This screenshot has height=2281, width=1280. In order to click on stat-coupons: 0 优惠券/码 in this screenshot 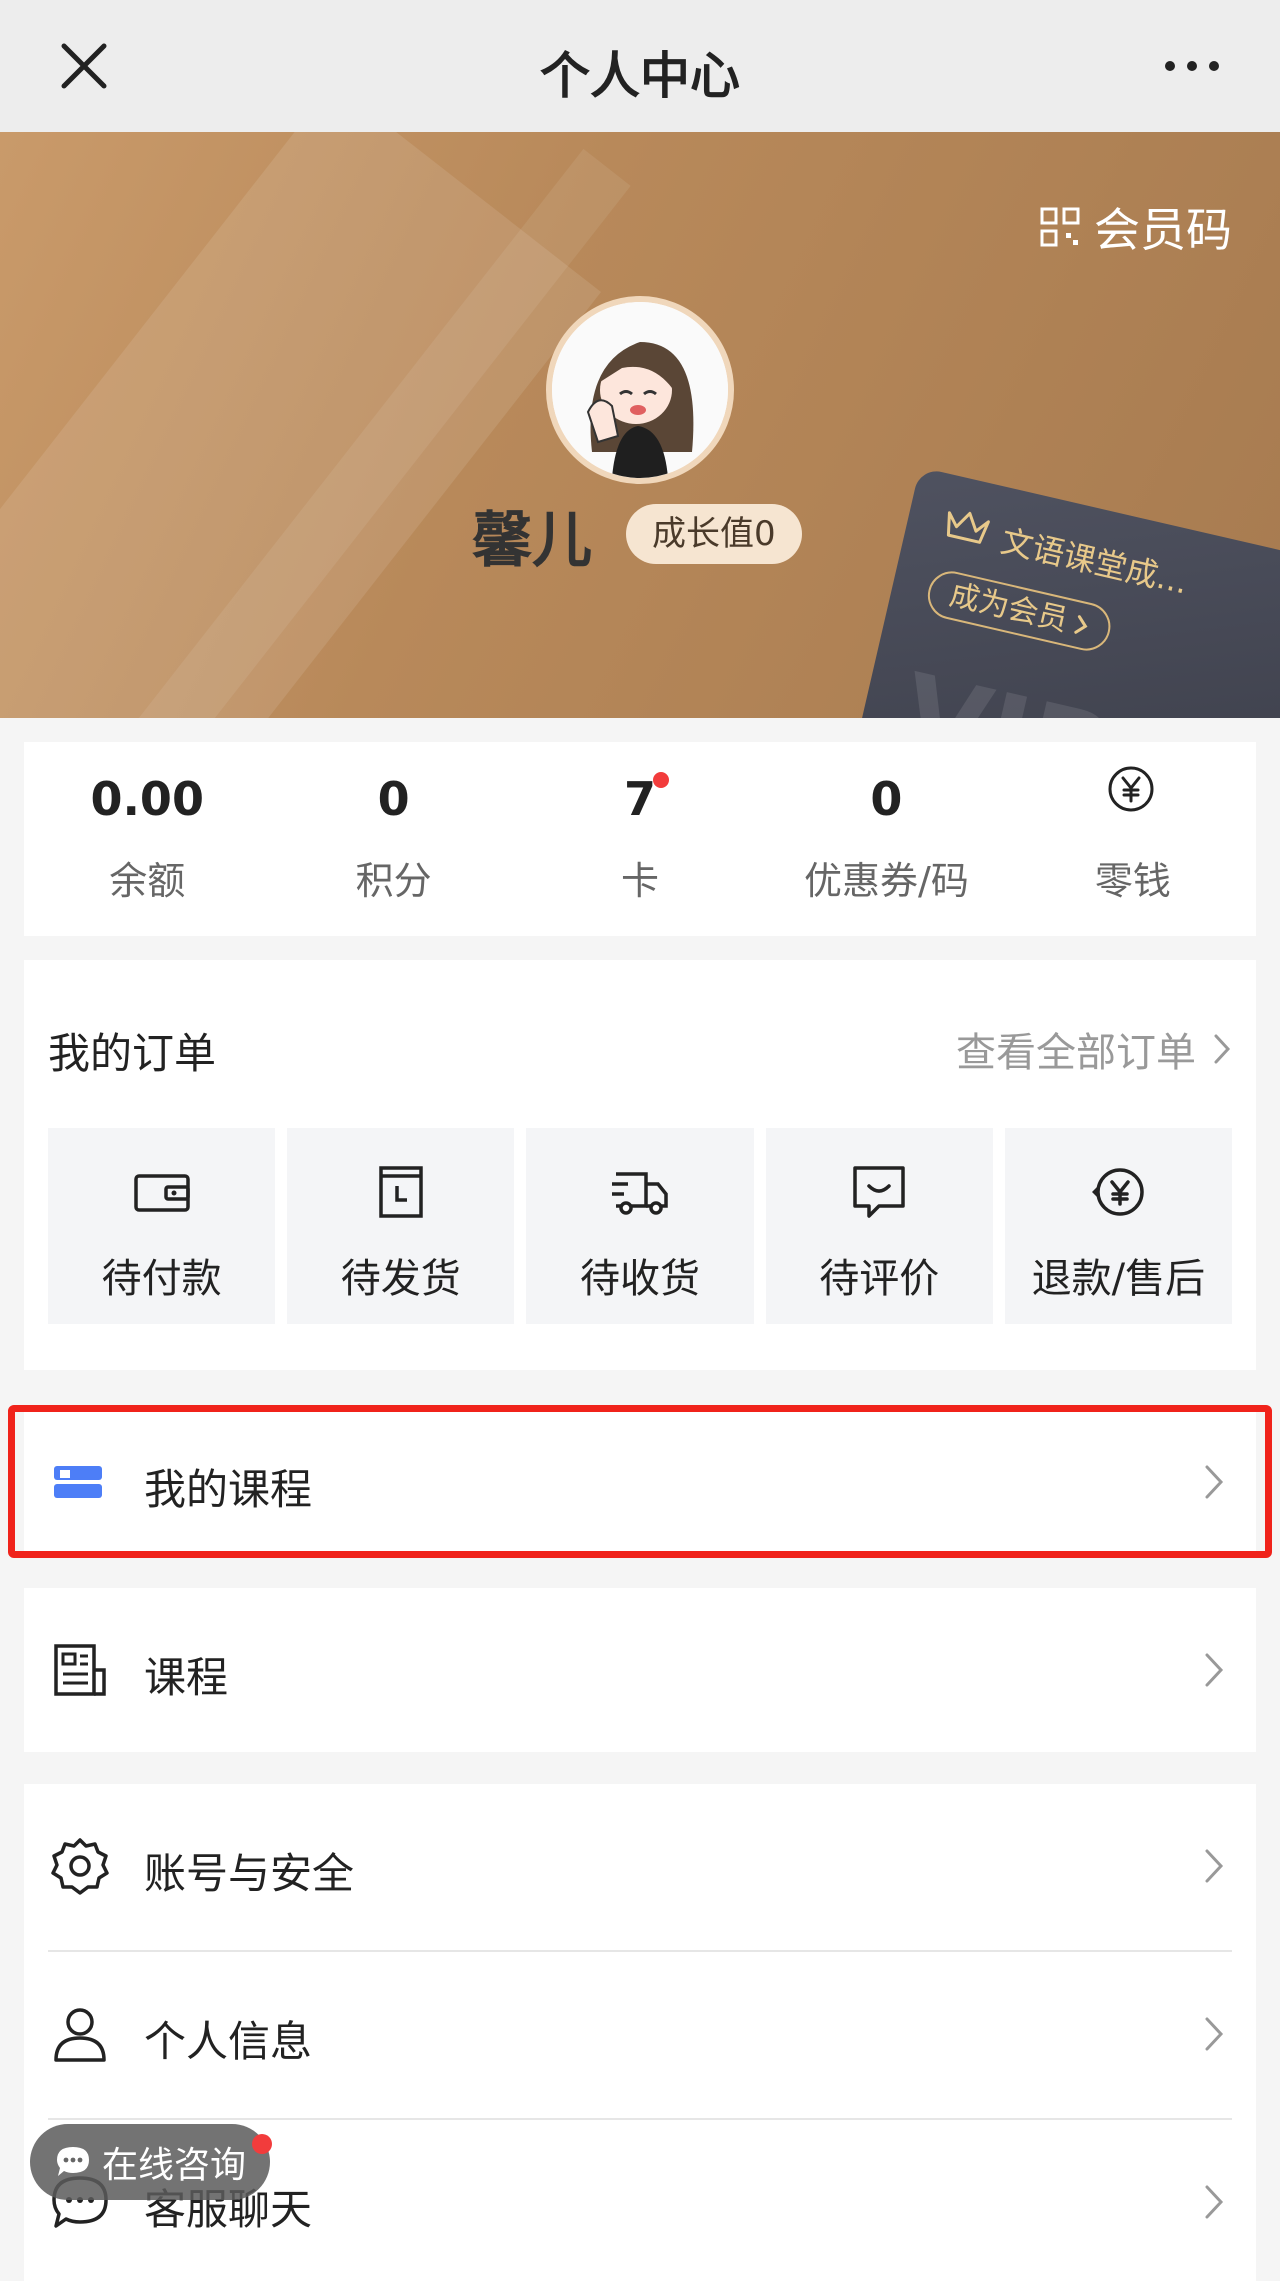, I will do `click(886, 839)`.